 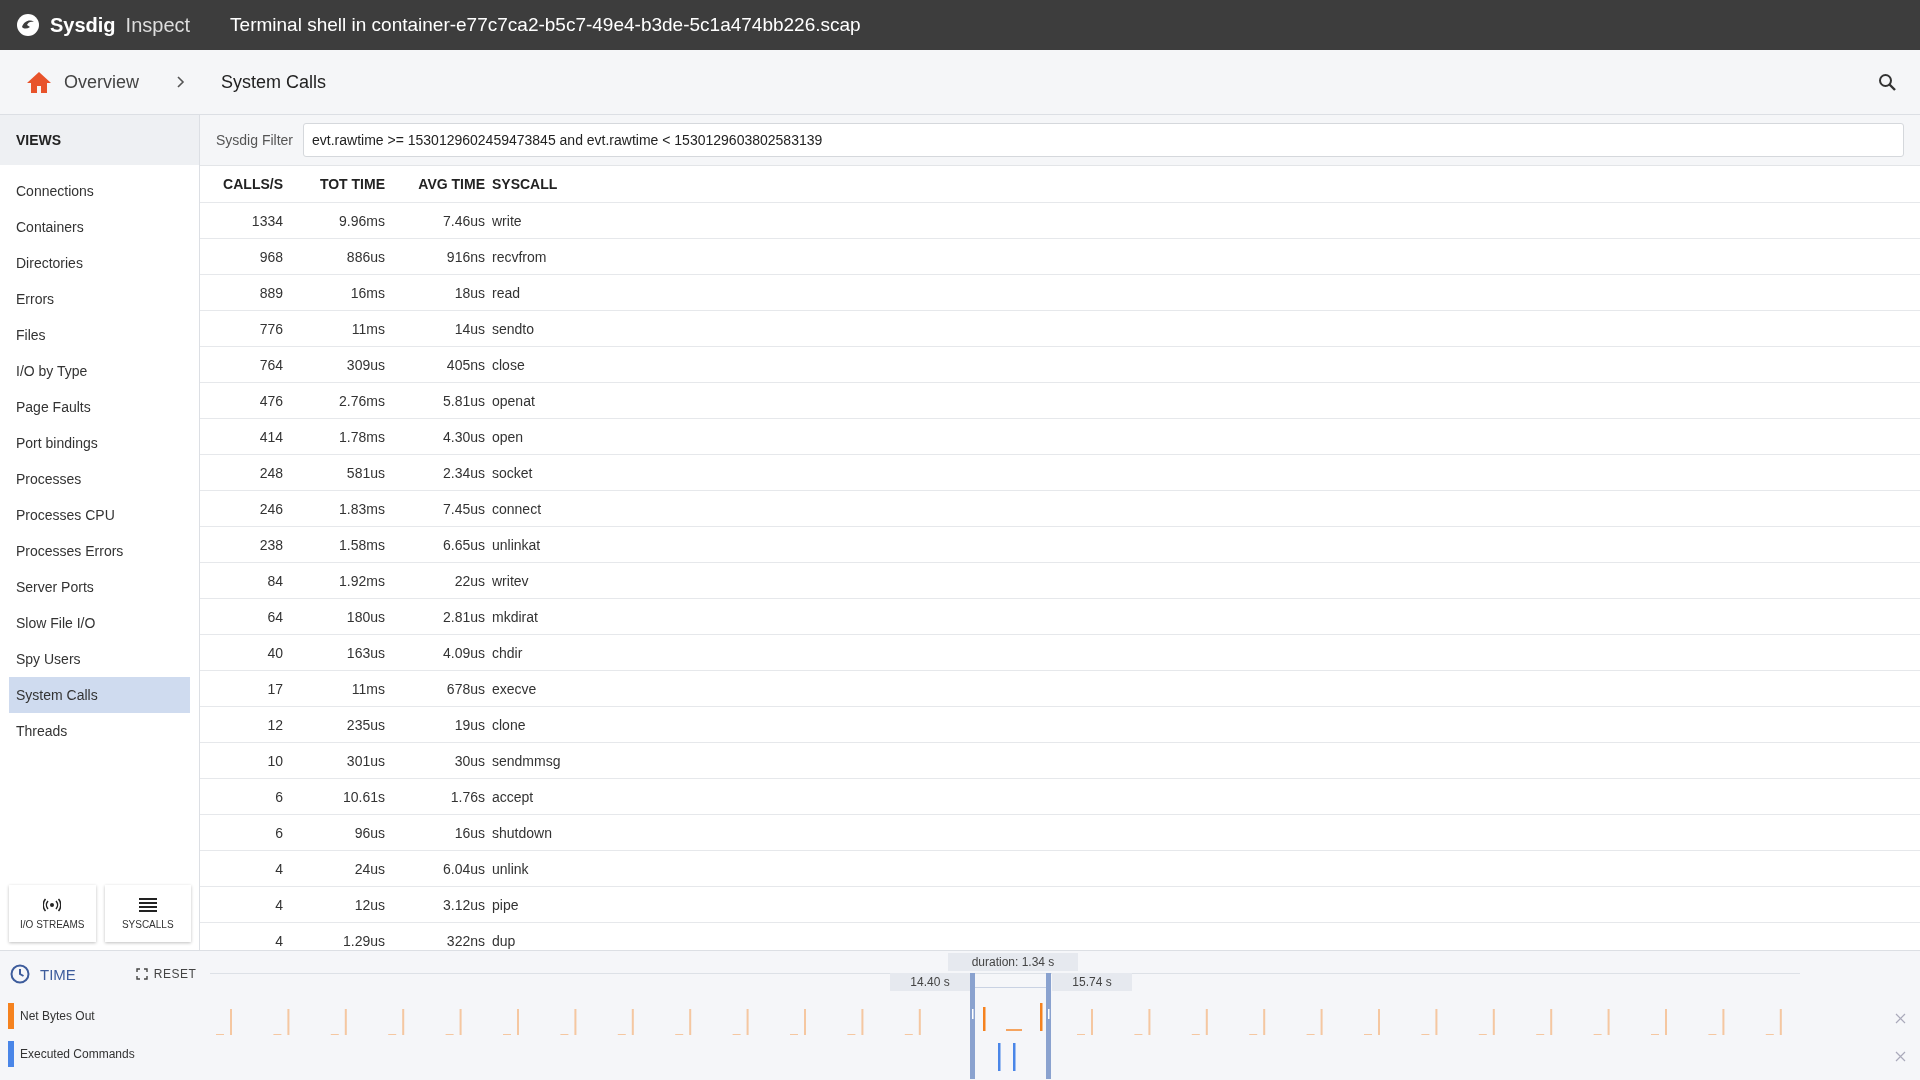 What do you see at coordinates (1206, 436) in the screenshot?
I see `table-cell: open` at bounding box center [1206, 436].